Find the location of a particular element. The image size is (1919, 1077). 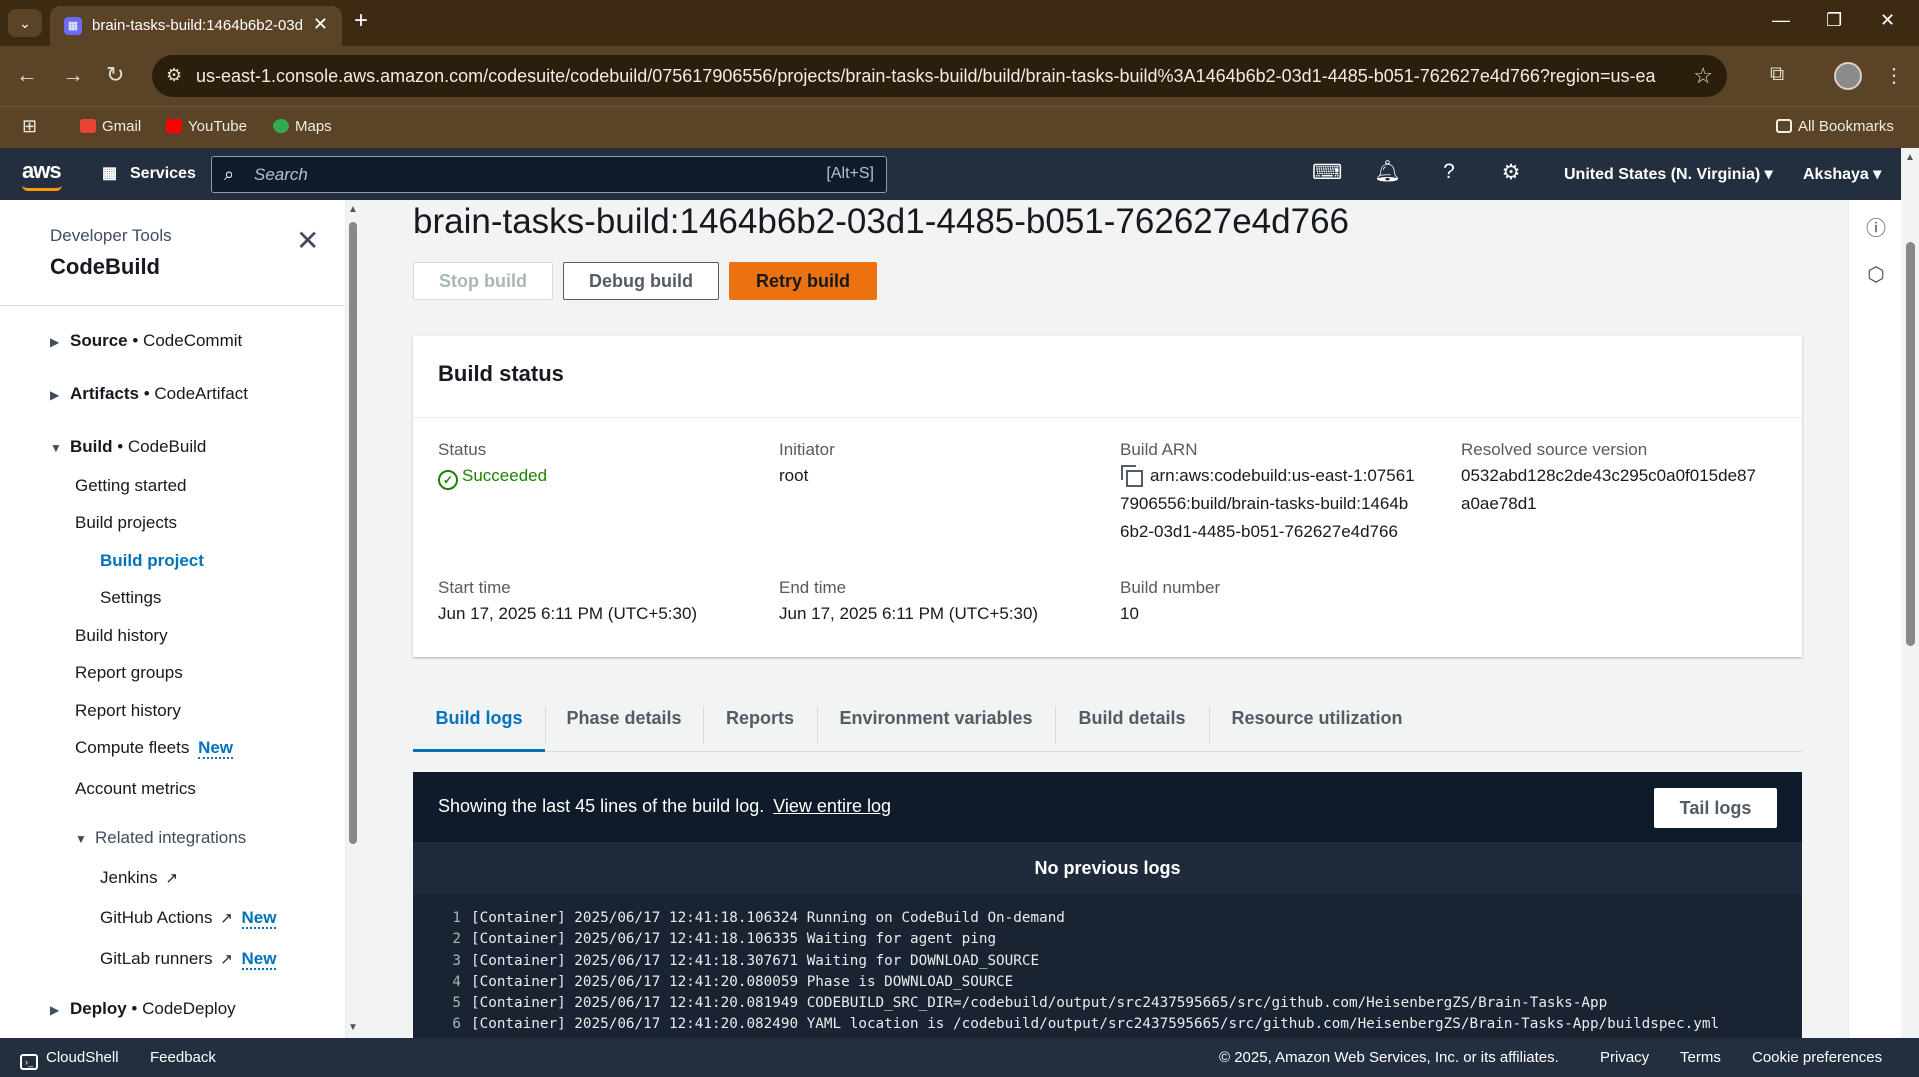

new-badge: New is located at coordinates (216, 748).